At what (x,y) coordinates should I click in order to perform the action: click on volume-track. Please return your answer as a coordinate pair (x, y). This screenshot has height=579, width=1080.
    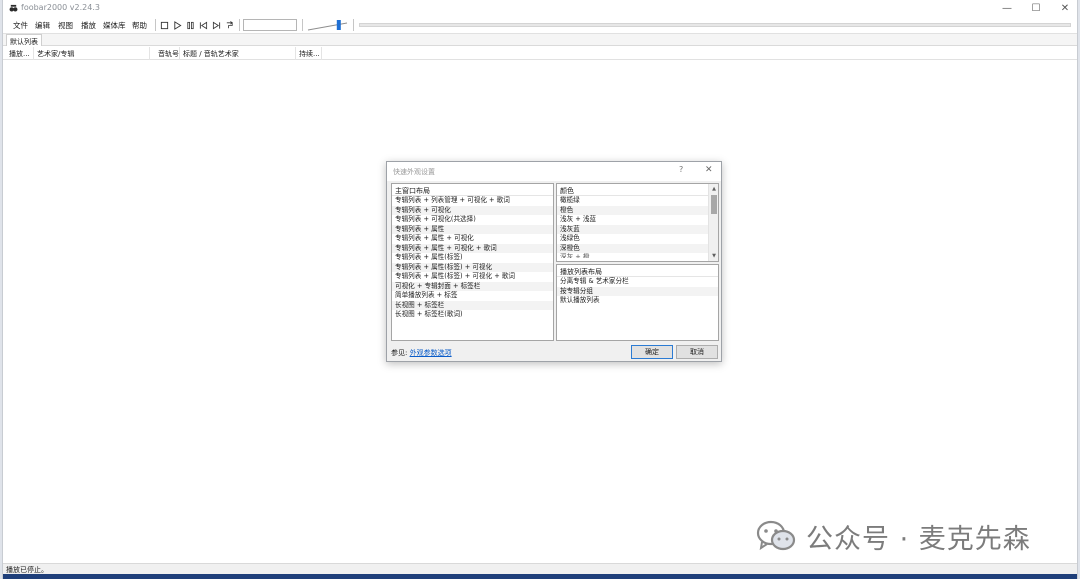
    Looking at the image, I should click on (327, 26).